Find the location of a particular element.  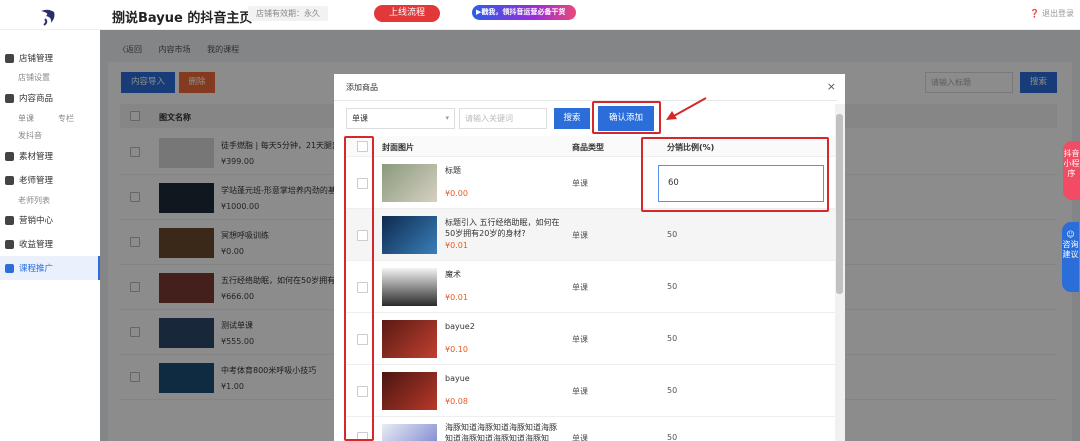

sidebar-item-course-promo: 课程推广 is located at coordinates (29, 268).